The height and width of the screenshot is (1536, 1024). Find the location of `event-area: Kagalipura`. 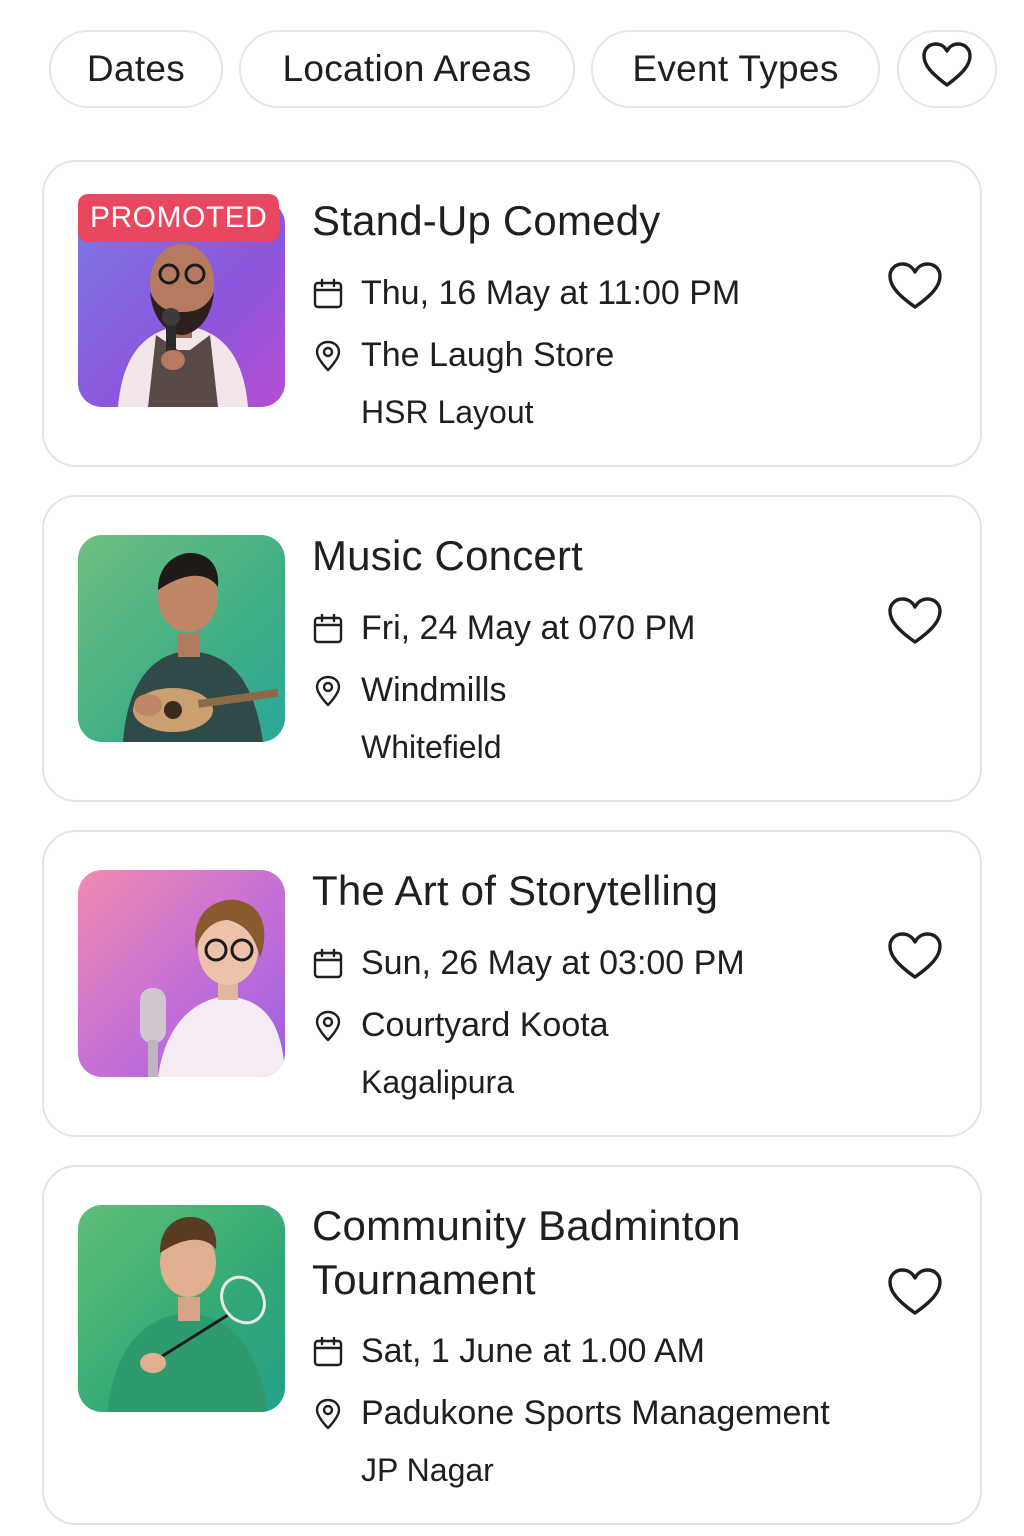

event-area: Kagalipura is located at coordinates (437, 1082).